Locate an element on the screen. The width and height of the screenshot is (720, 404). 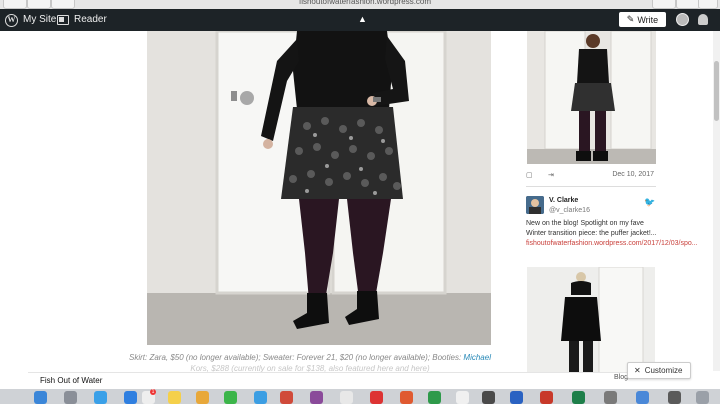
pages-icon is located at coordinates (406, 397).